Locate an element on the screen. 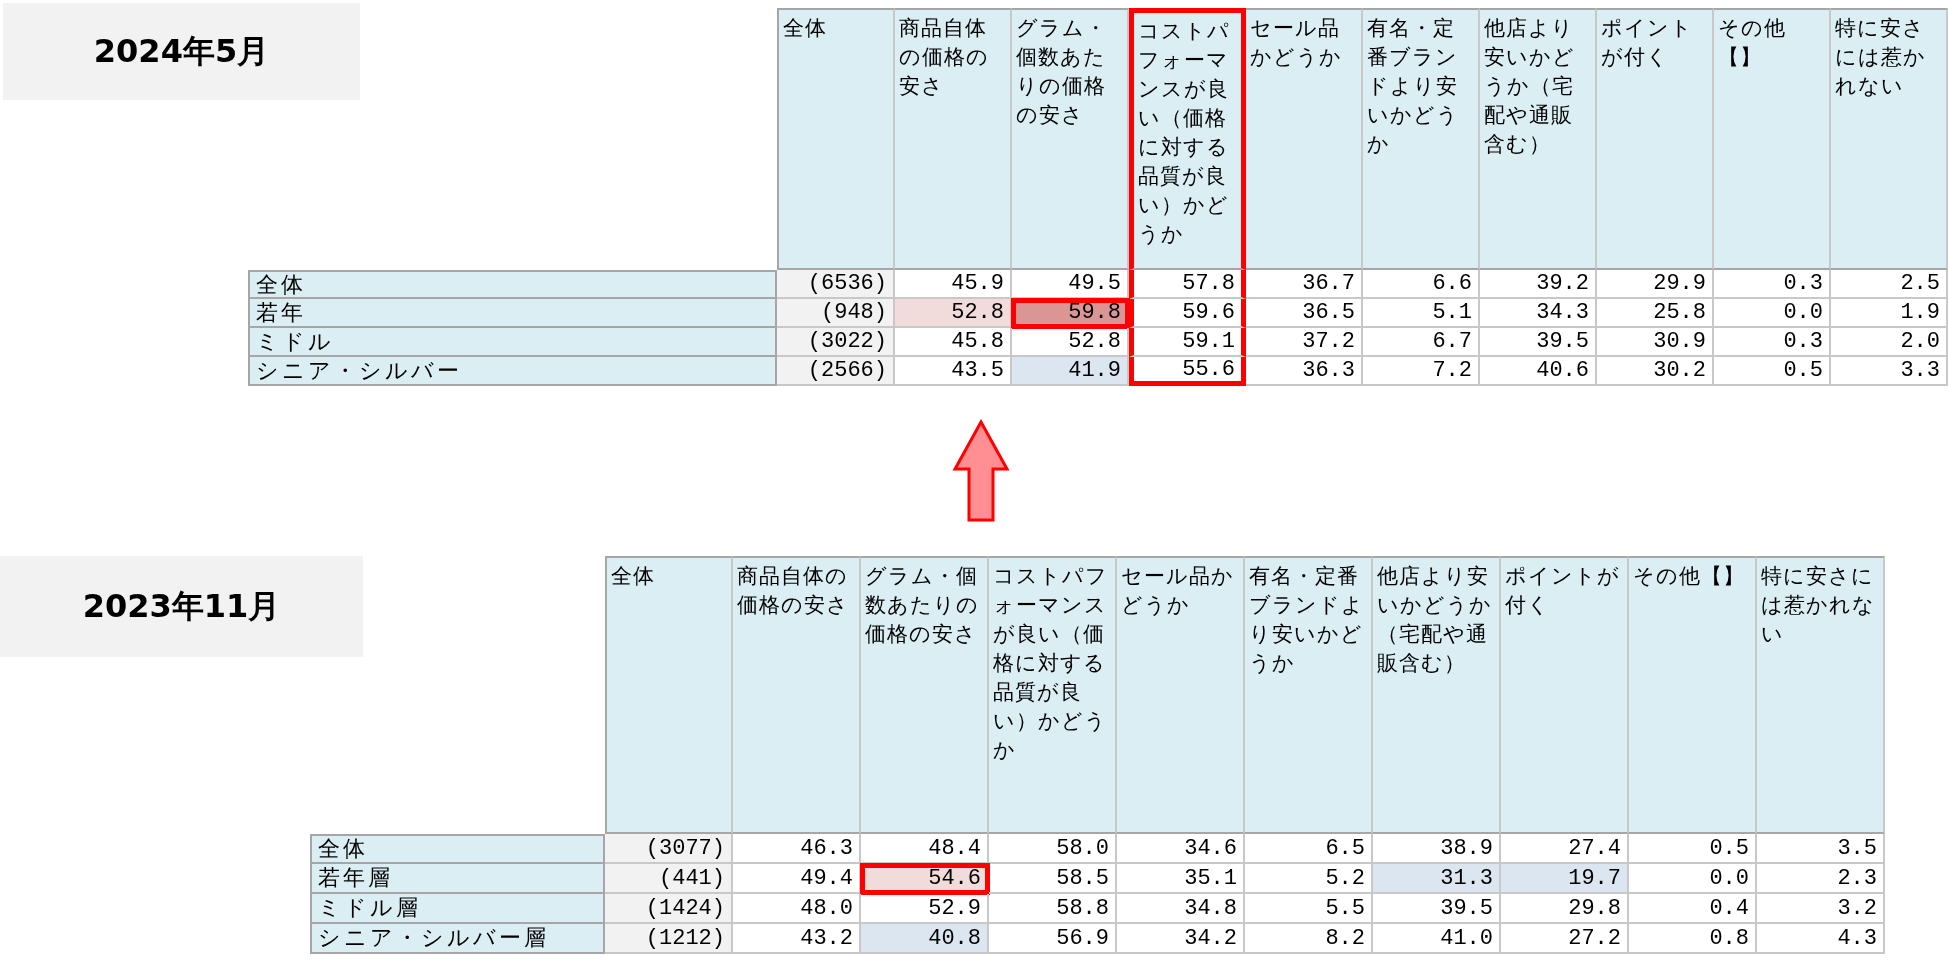 This screenshot has width=1950, height=961. table-cell: 34.2 is located at coordinates (1181, 939).